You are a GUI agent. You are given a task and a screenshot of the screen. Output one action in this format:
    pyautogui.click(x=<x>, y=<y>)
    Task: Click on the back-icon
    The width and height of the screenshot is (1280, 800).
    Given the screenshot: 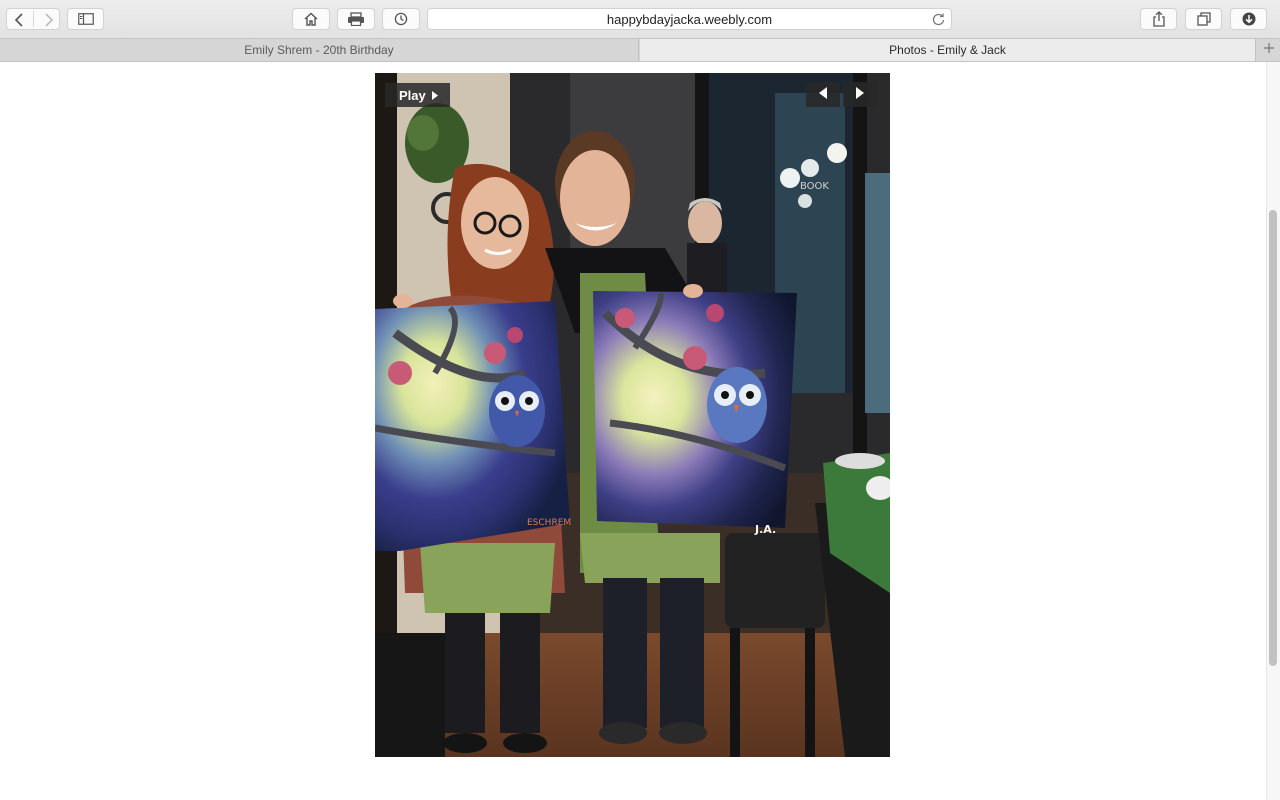 What is the action you would take?
    pyautogui.click(x=20, y=20)
    